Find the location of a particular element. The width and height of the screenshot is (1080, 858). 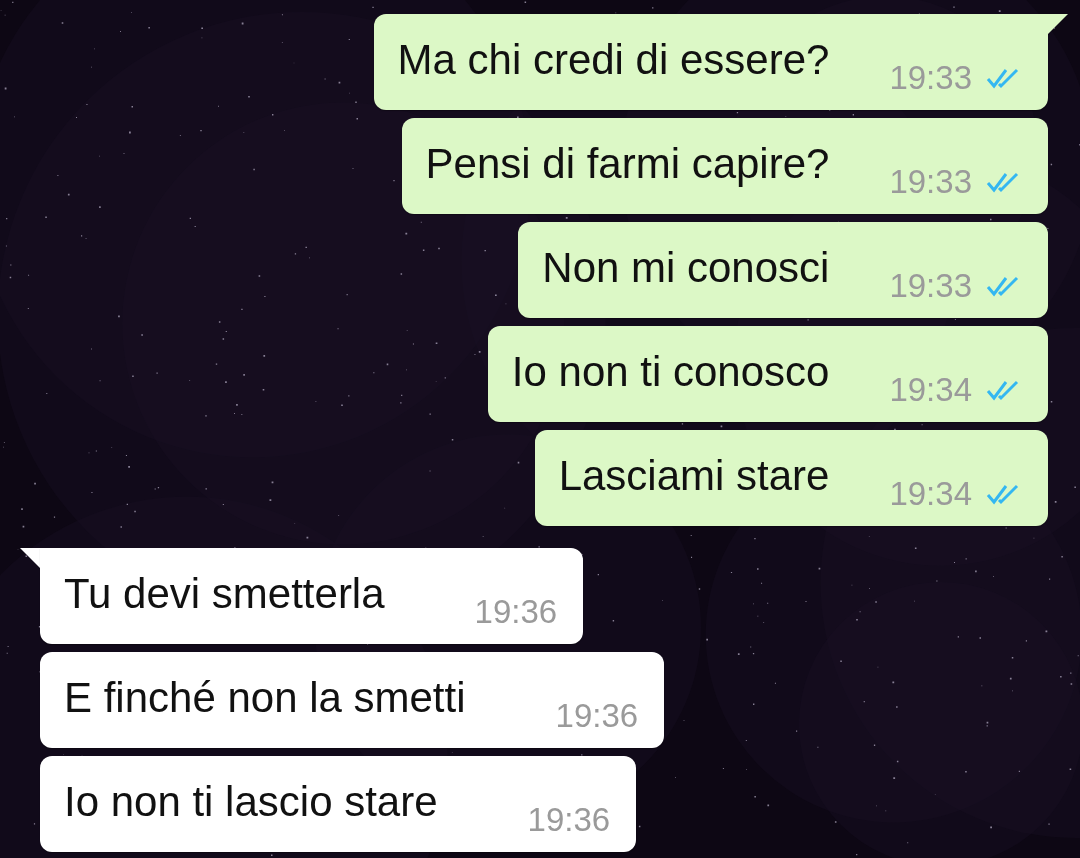

message-text: Non mi conosci is located at coordinates (686, 268).